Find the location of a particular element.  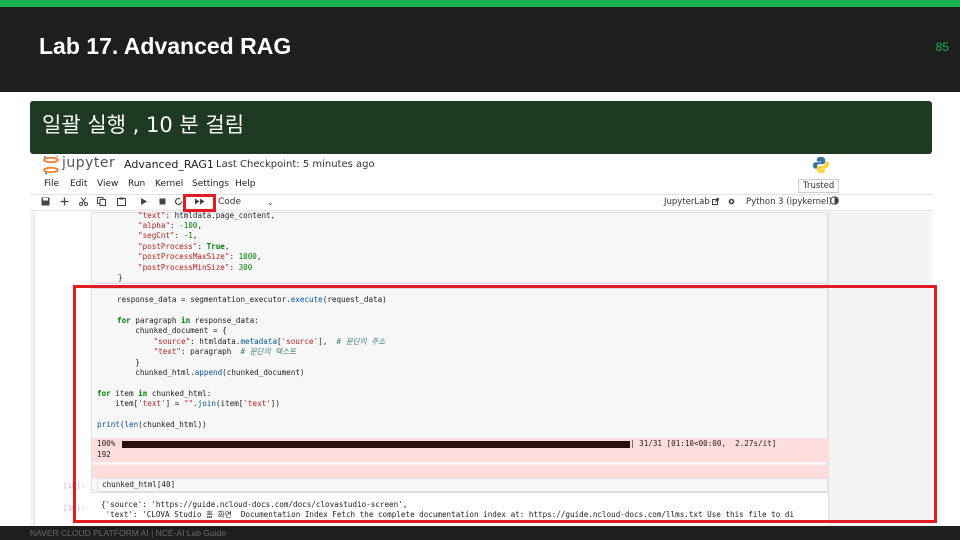

stop-icon is located at coordinates (162, 201).